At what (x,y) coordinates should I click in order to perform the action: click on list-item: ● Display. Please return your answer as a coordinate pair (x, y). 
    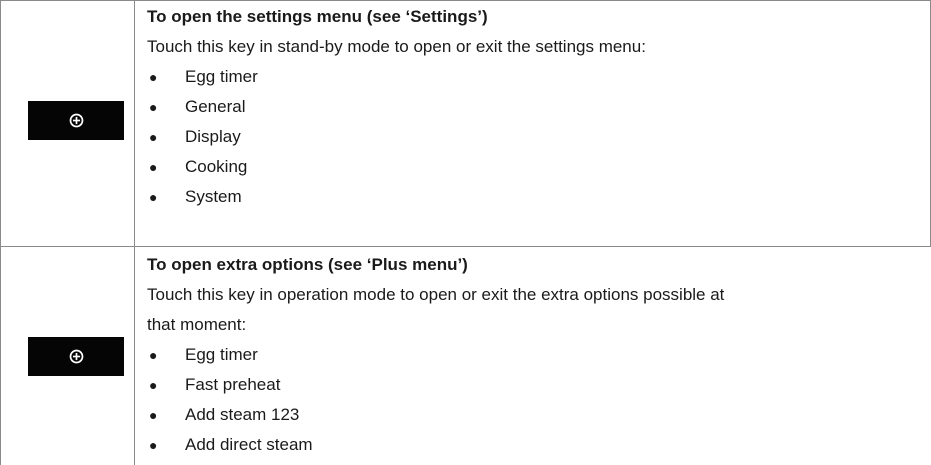
    Looking at the image, I should click on (527, 137).